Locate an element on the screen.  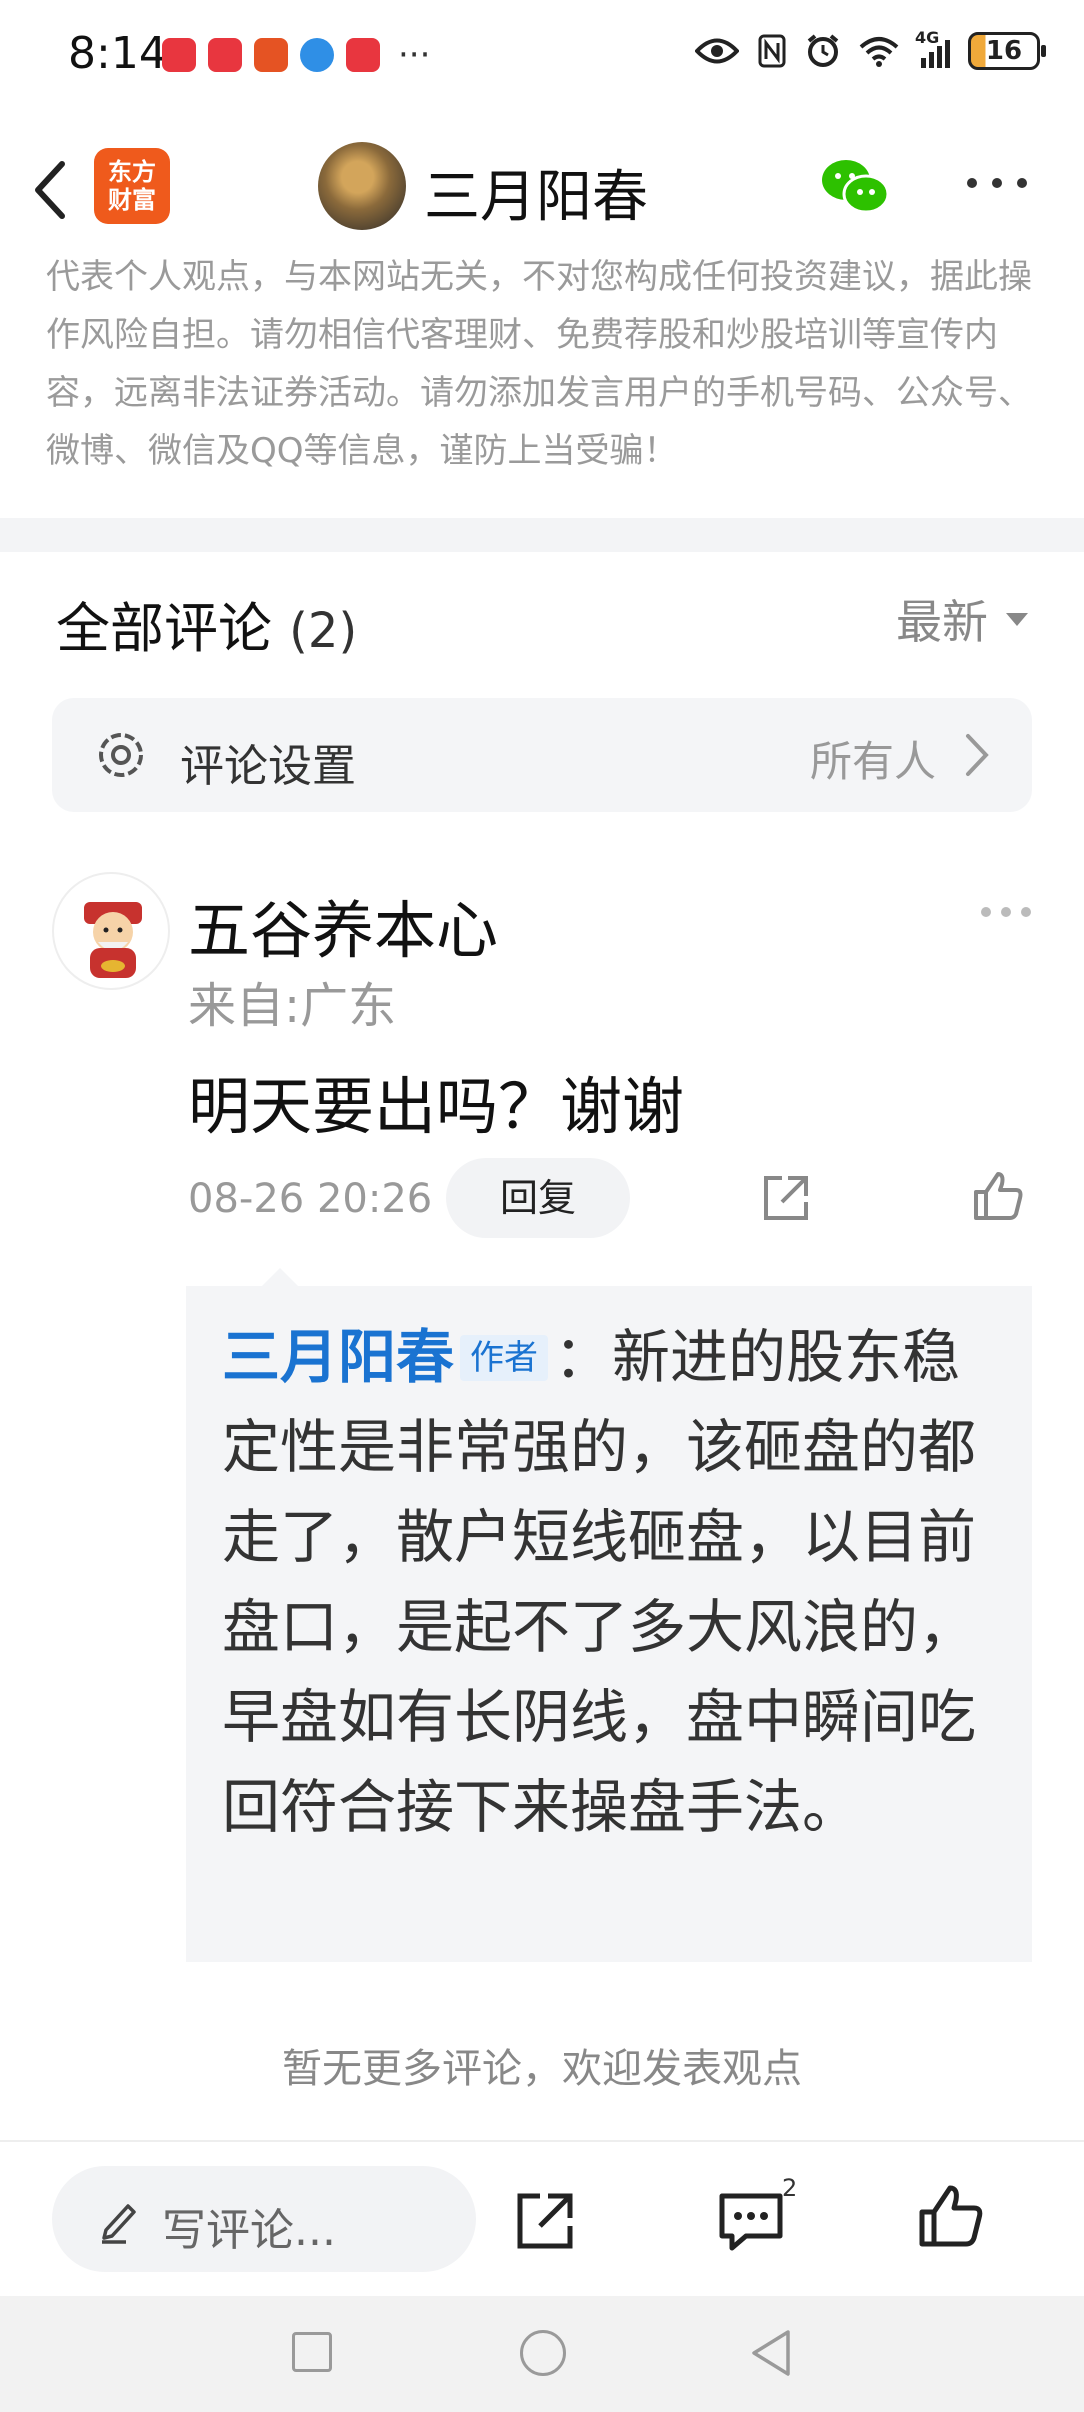
author-avatar is located at coordinates (362, 186).